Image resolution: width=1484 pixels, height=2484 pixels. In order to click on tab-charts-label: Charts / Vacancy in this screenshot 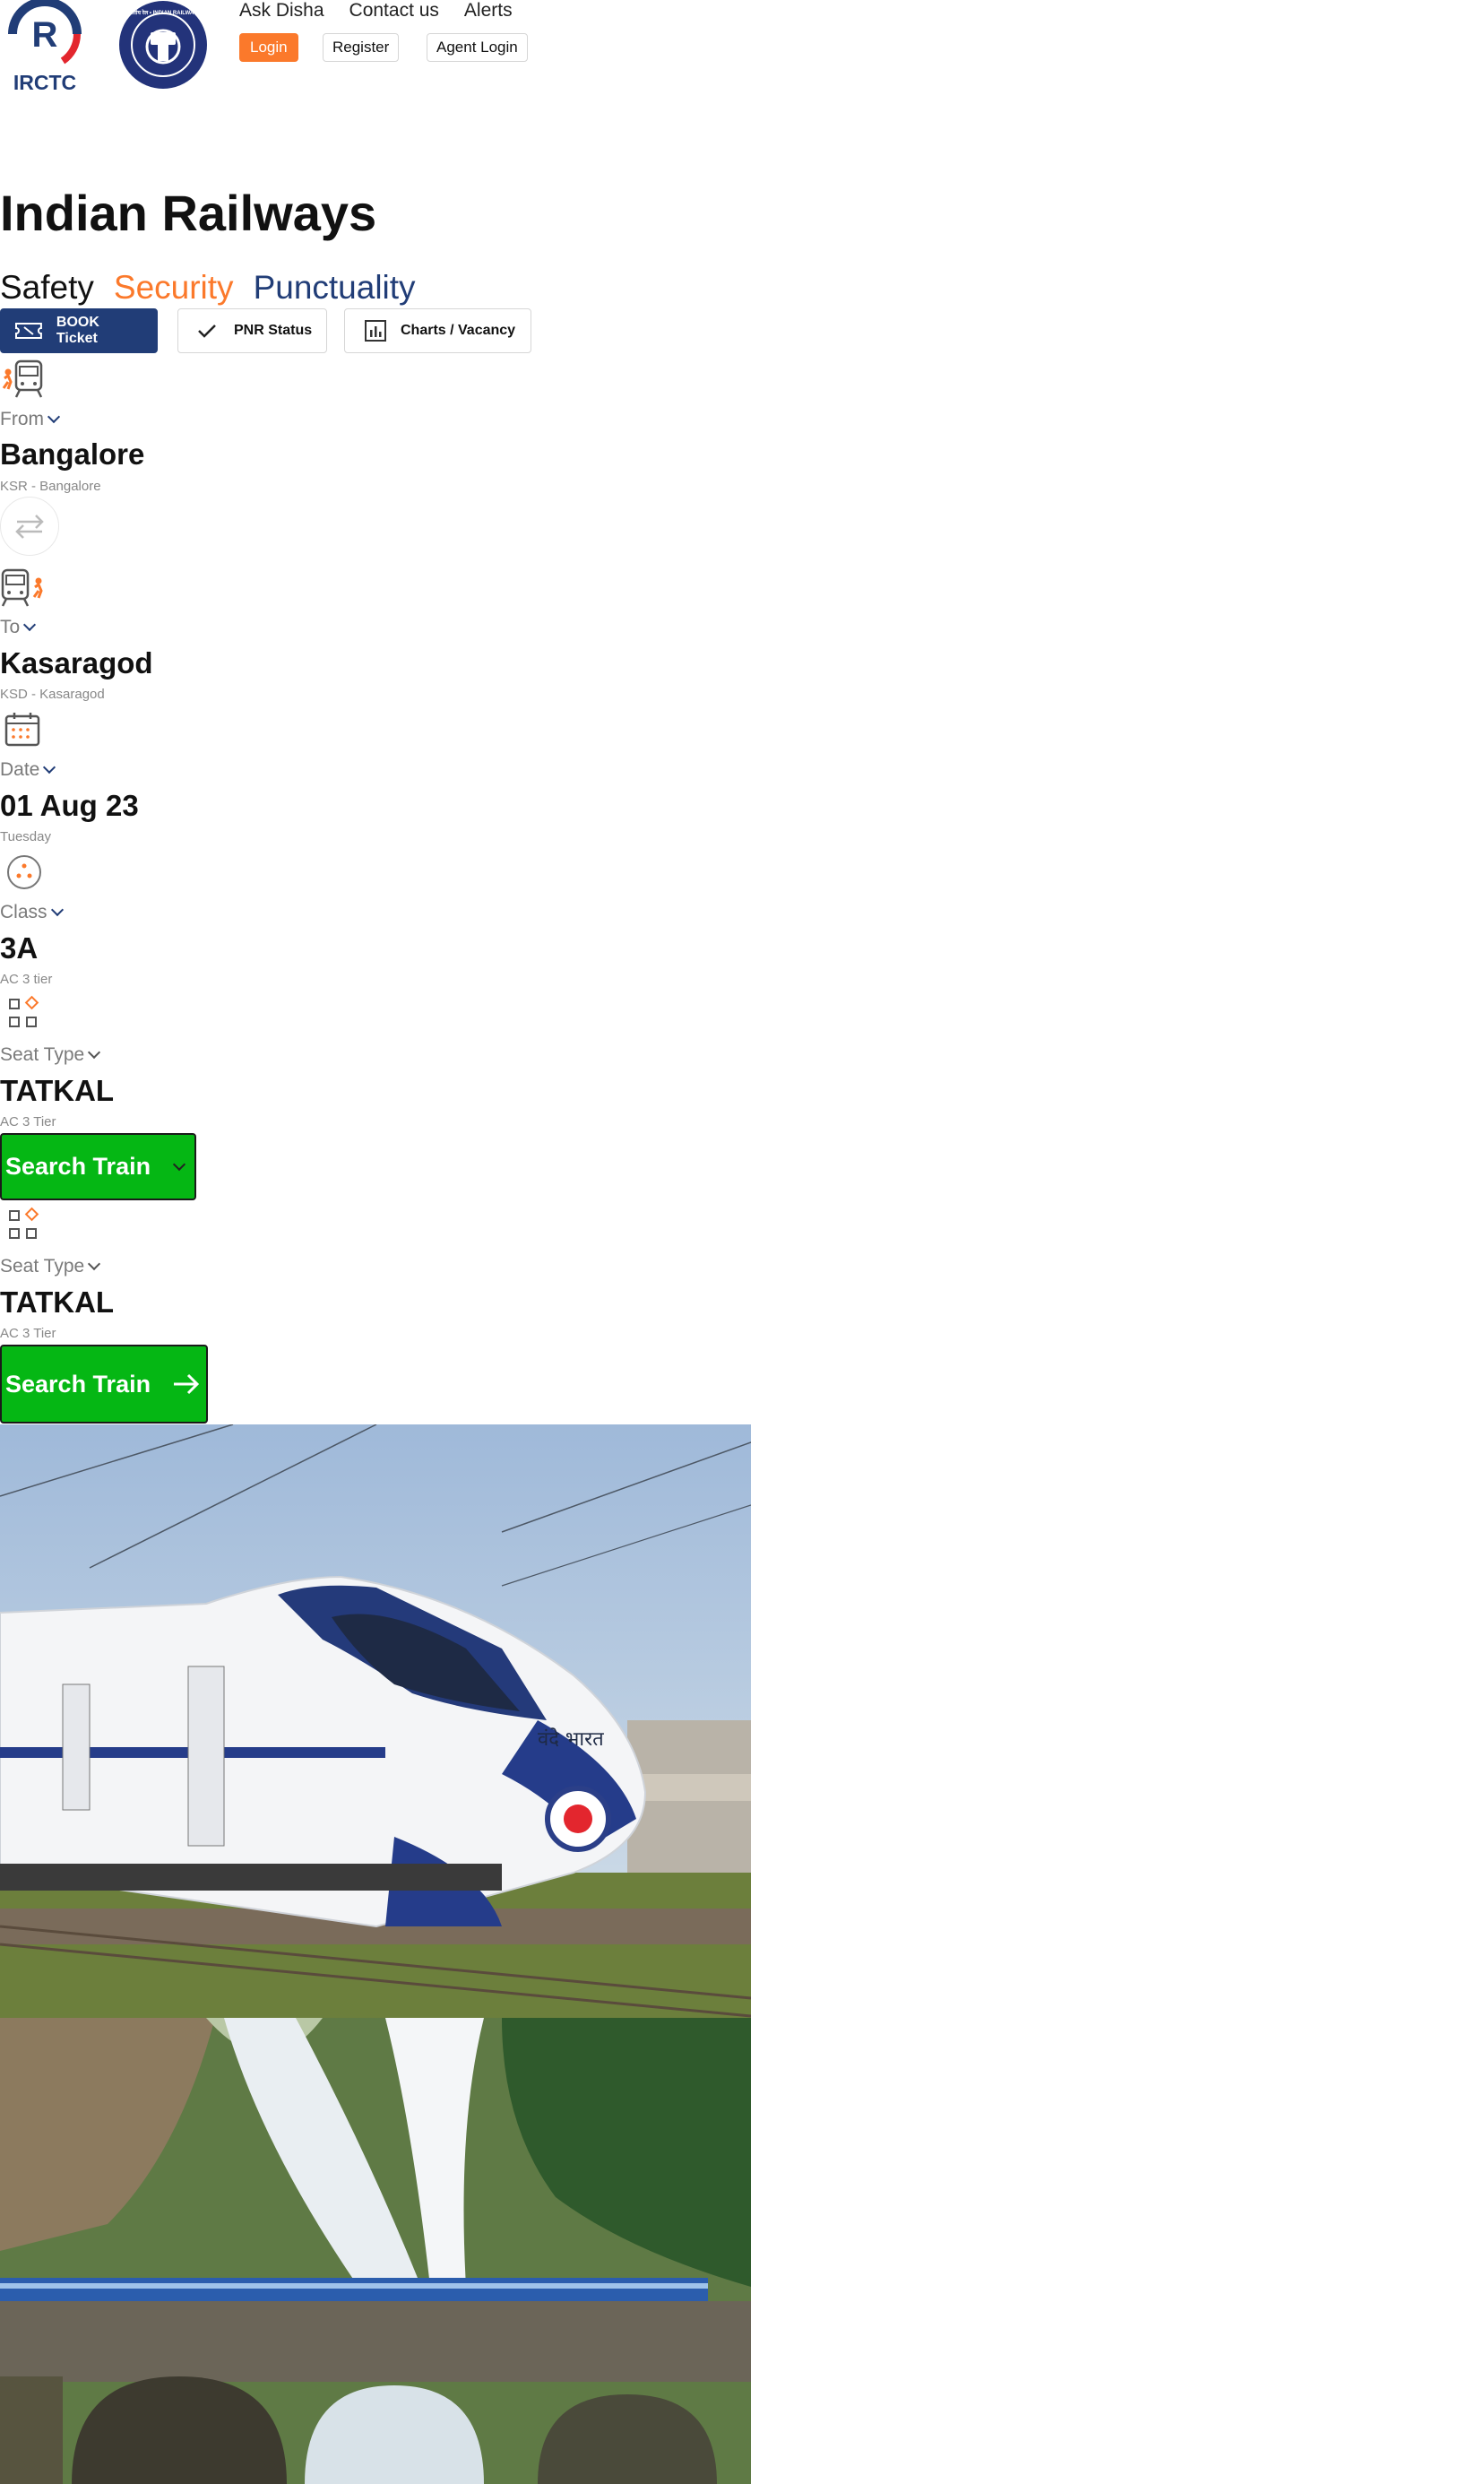, I will do `click(458, 330)`.